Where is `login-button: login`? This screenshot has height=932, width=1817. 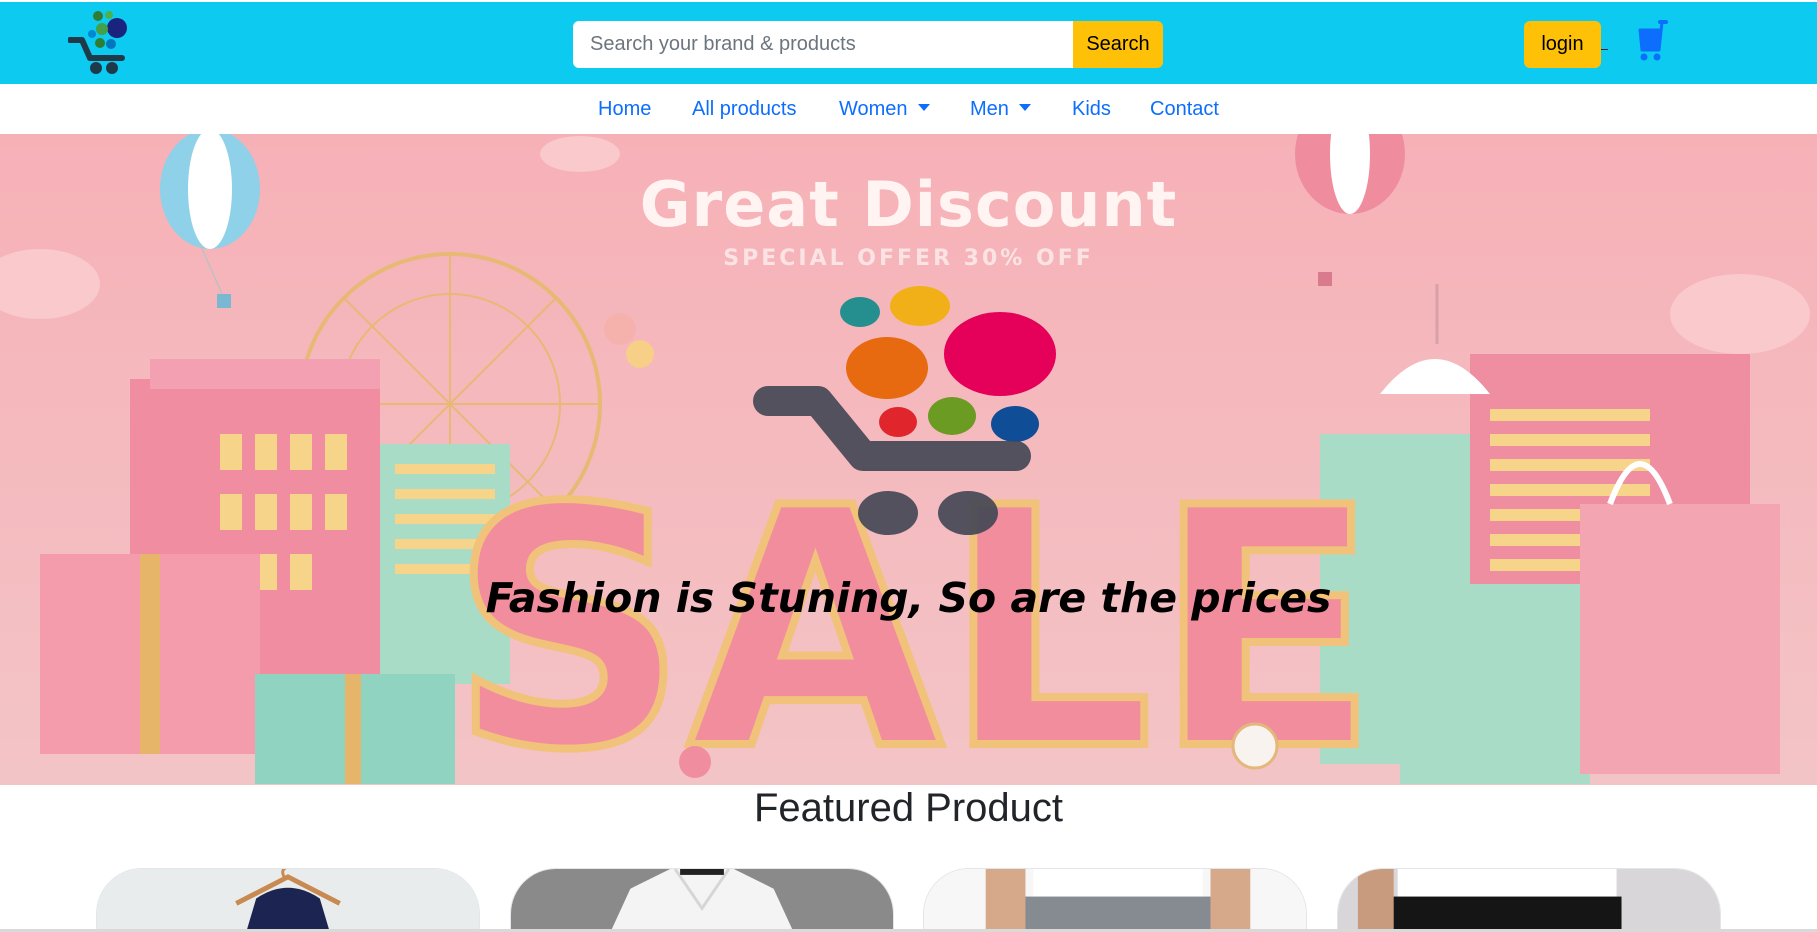
login-button: login is located at coordinates (1562, 44).